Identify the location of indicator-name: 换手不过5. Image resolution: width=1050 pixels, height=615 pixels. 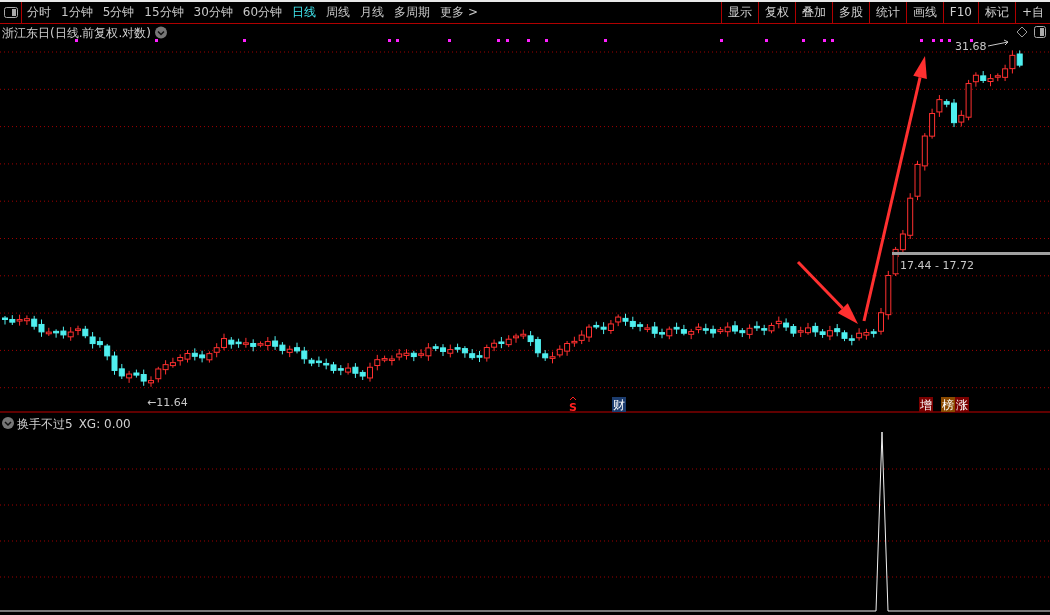
(45, 424).